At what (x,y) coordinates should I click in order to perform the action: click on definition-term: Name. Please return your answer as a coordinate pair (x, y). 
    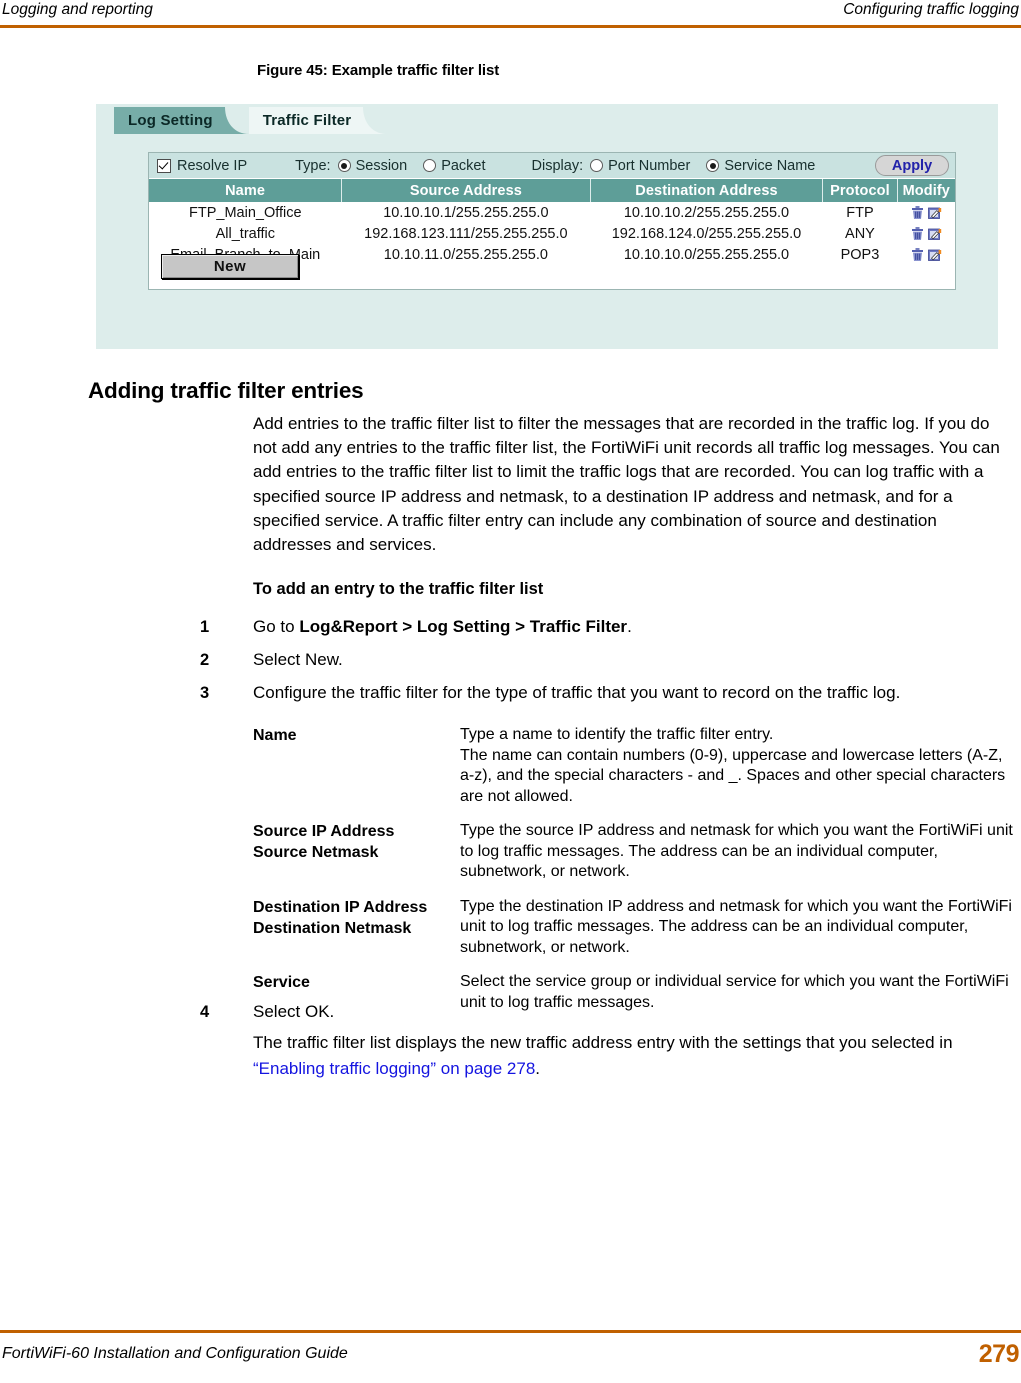
    Looking at the image, I should click on (356, 766).